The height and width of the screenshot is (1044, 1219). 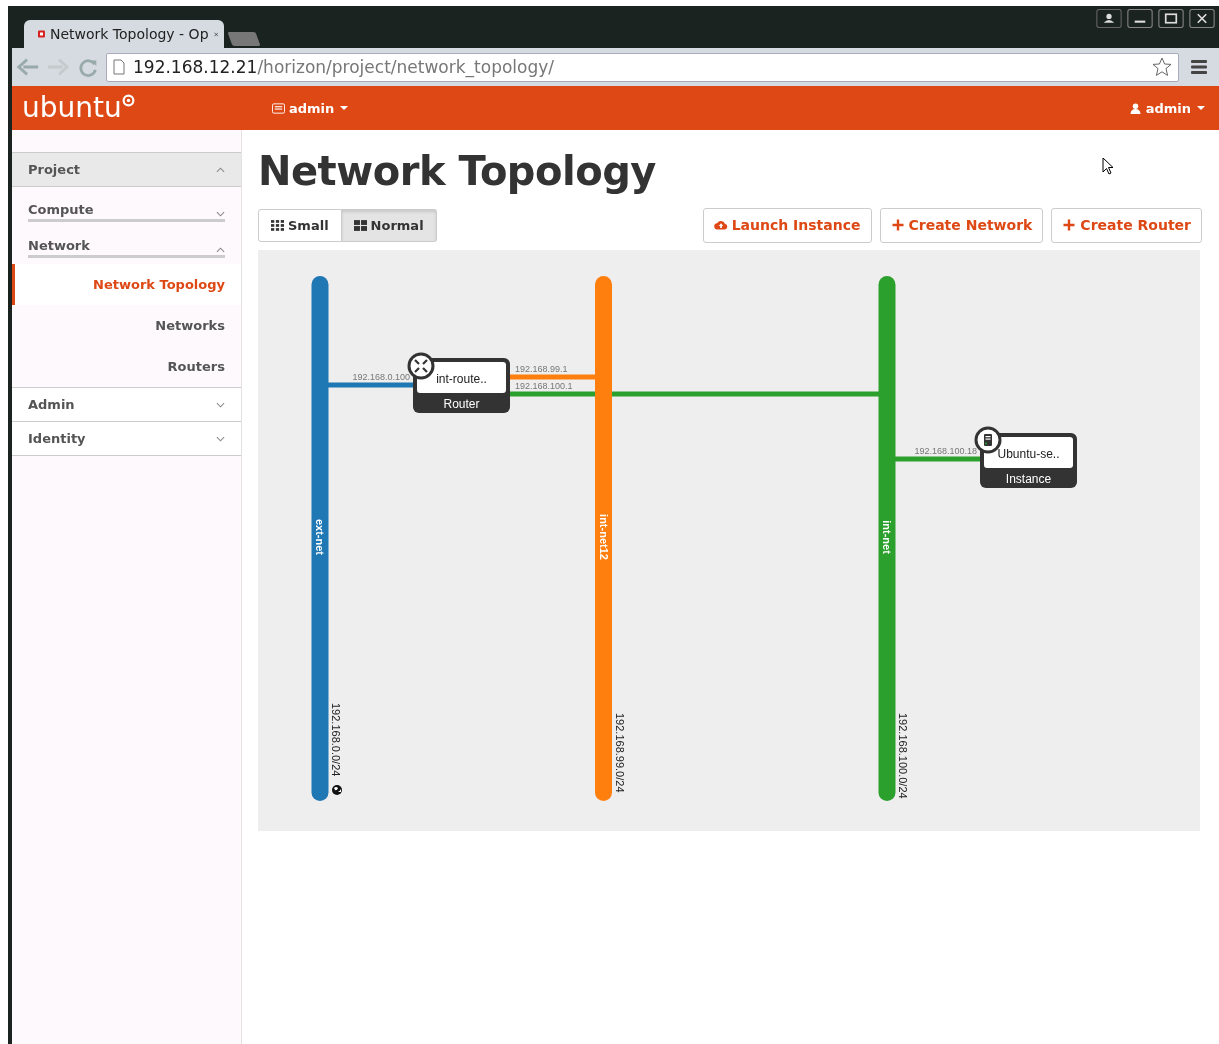 What do you see at coordinates (360, 225) in the screenshot?
I see `large-grid-icon` at bounding box center [360, 225].